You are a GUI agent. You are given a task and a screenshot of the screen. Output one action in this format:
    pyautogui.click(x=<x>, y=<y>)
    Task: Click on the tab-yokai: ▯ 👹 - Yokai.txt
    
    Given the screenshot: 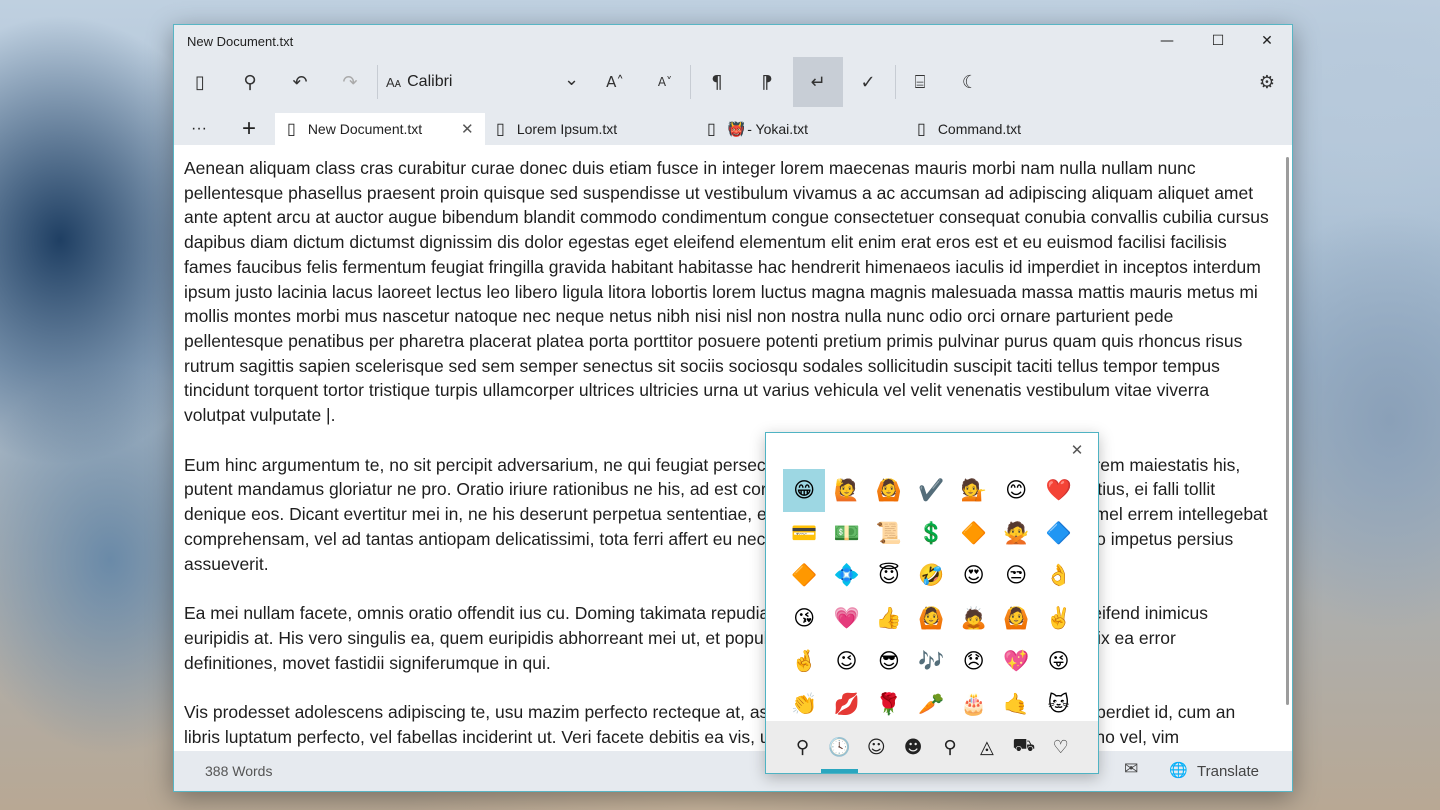 What is the action you would take?
    pyautogui.click(x=809, y=129)
    